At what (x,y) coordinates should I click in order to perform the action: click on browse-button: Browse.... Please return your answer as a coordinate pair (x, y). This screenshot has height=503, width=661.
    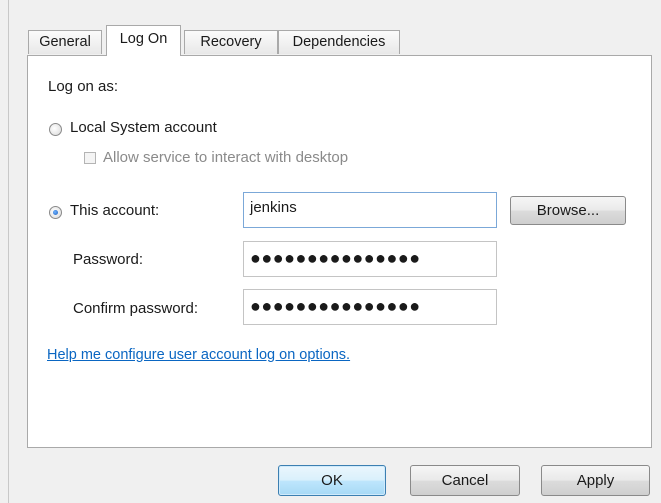
    Looking at the image, I should click on (568, 210).